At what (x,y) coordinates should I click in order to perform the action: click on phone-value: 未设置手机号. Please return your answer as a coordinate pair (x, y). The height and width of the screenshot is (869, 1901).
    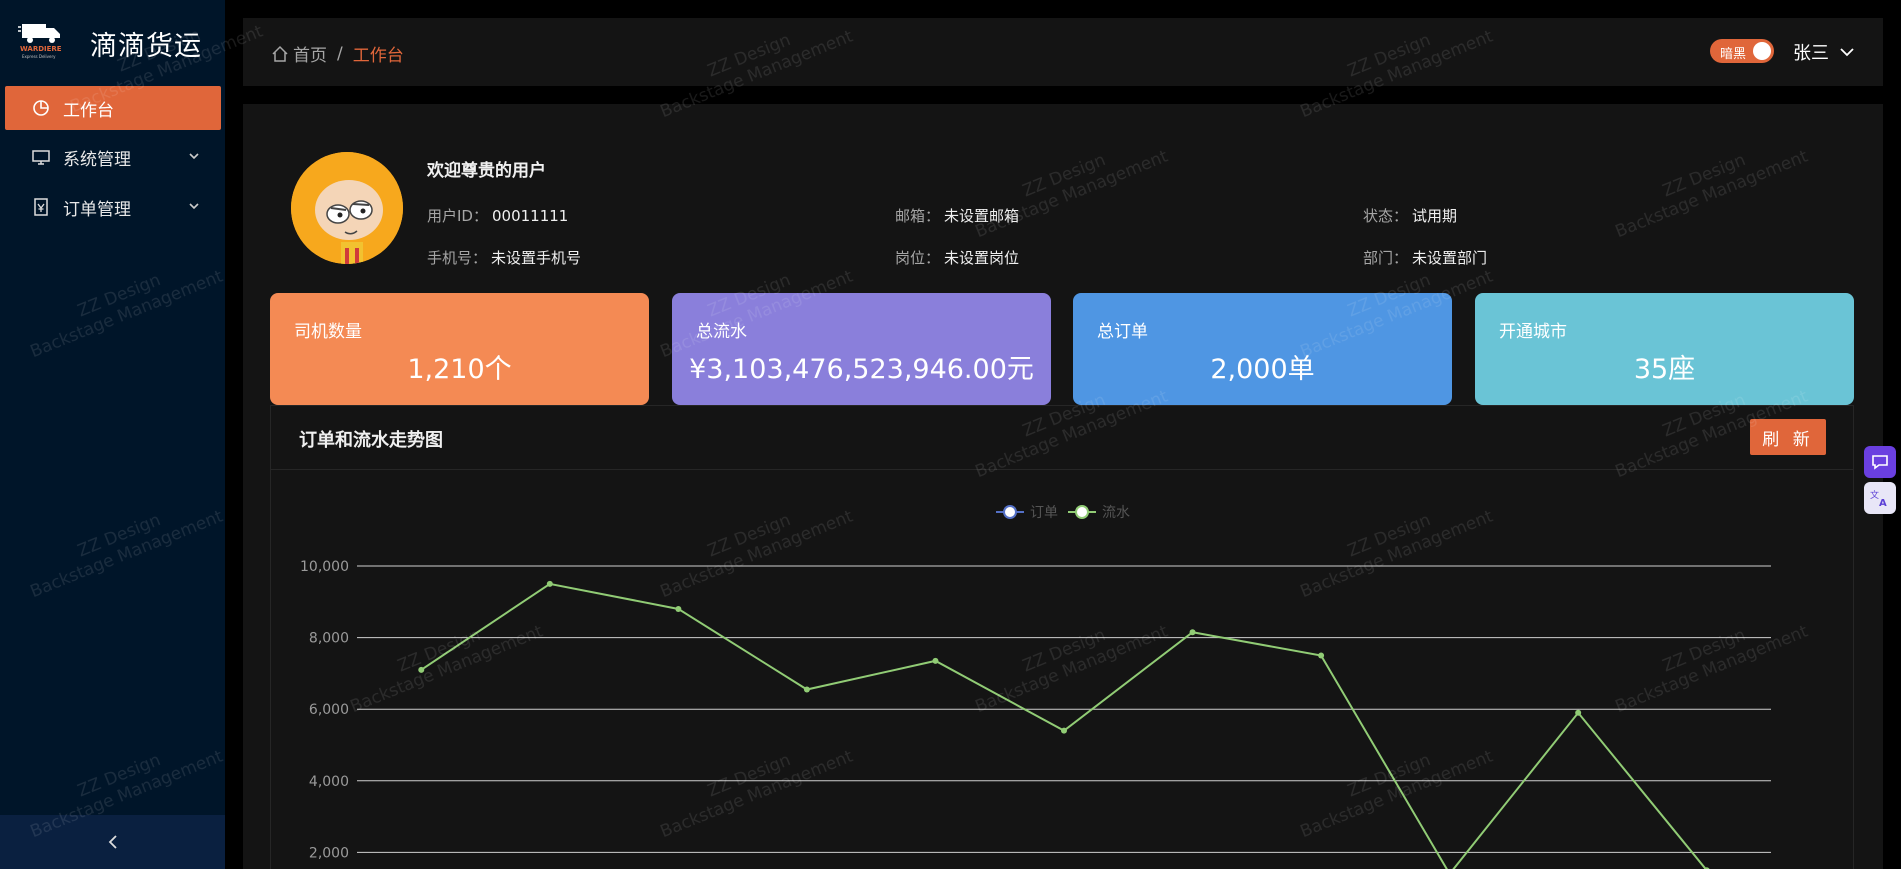
    Looking at the image, I should click on (536, 258).